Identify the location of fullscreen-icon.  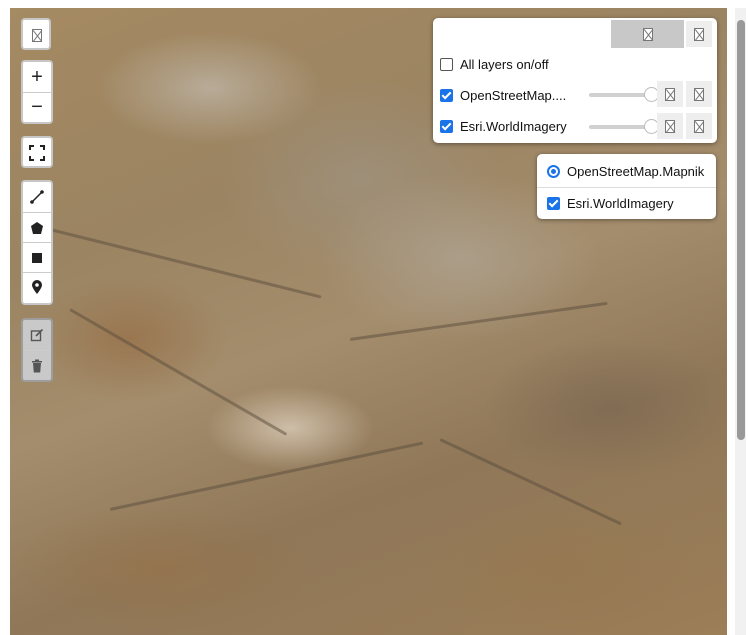
(37, 153).